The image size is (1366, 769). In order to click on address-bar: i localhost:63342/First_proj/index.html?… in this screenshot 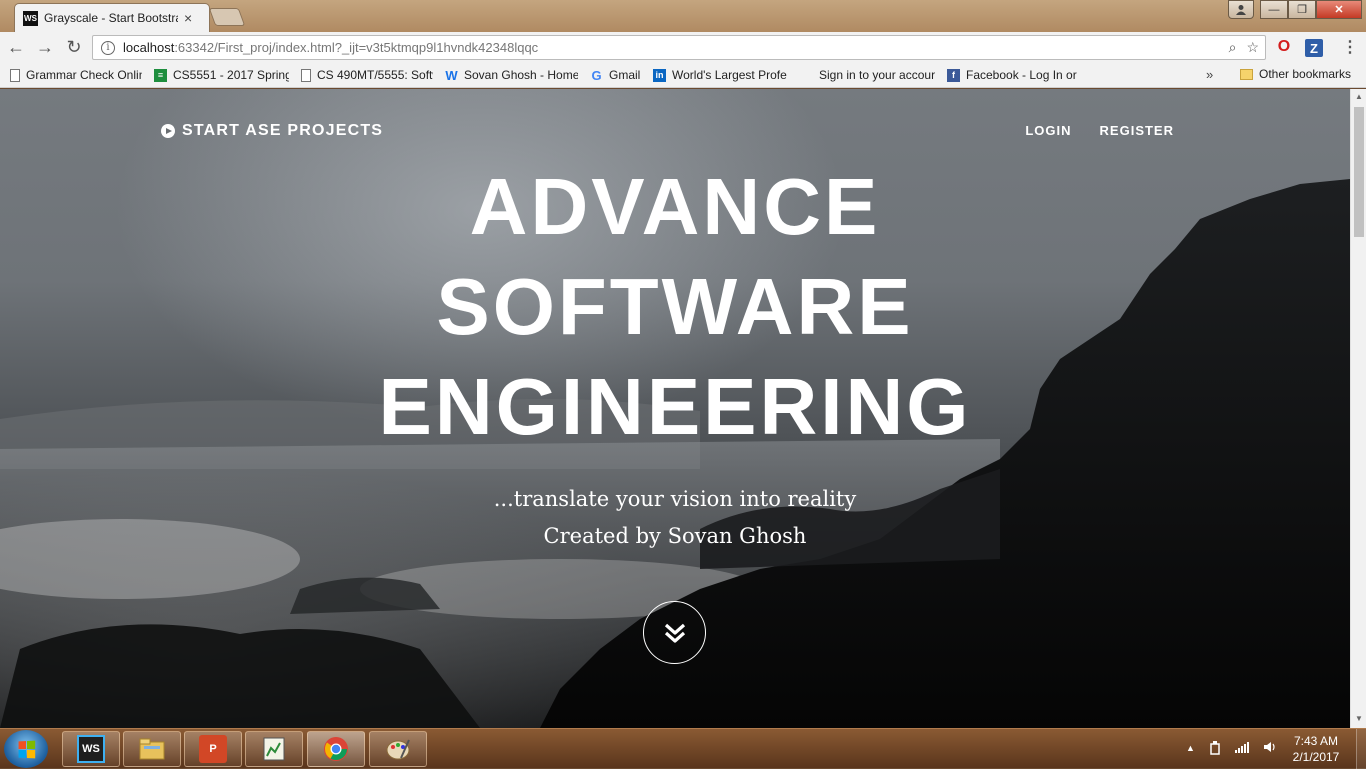, I will do `click(679, 47)`.